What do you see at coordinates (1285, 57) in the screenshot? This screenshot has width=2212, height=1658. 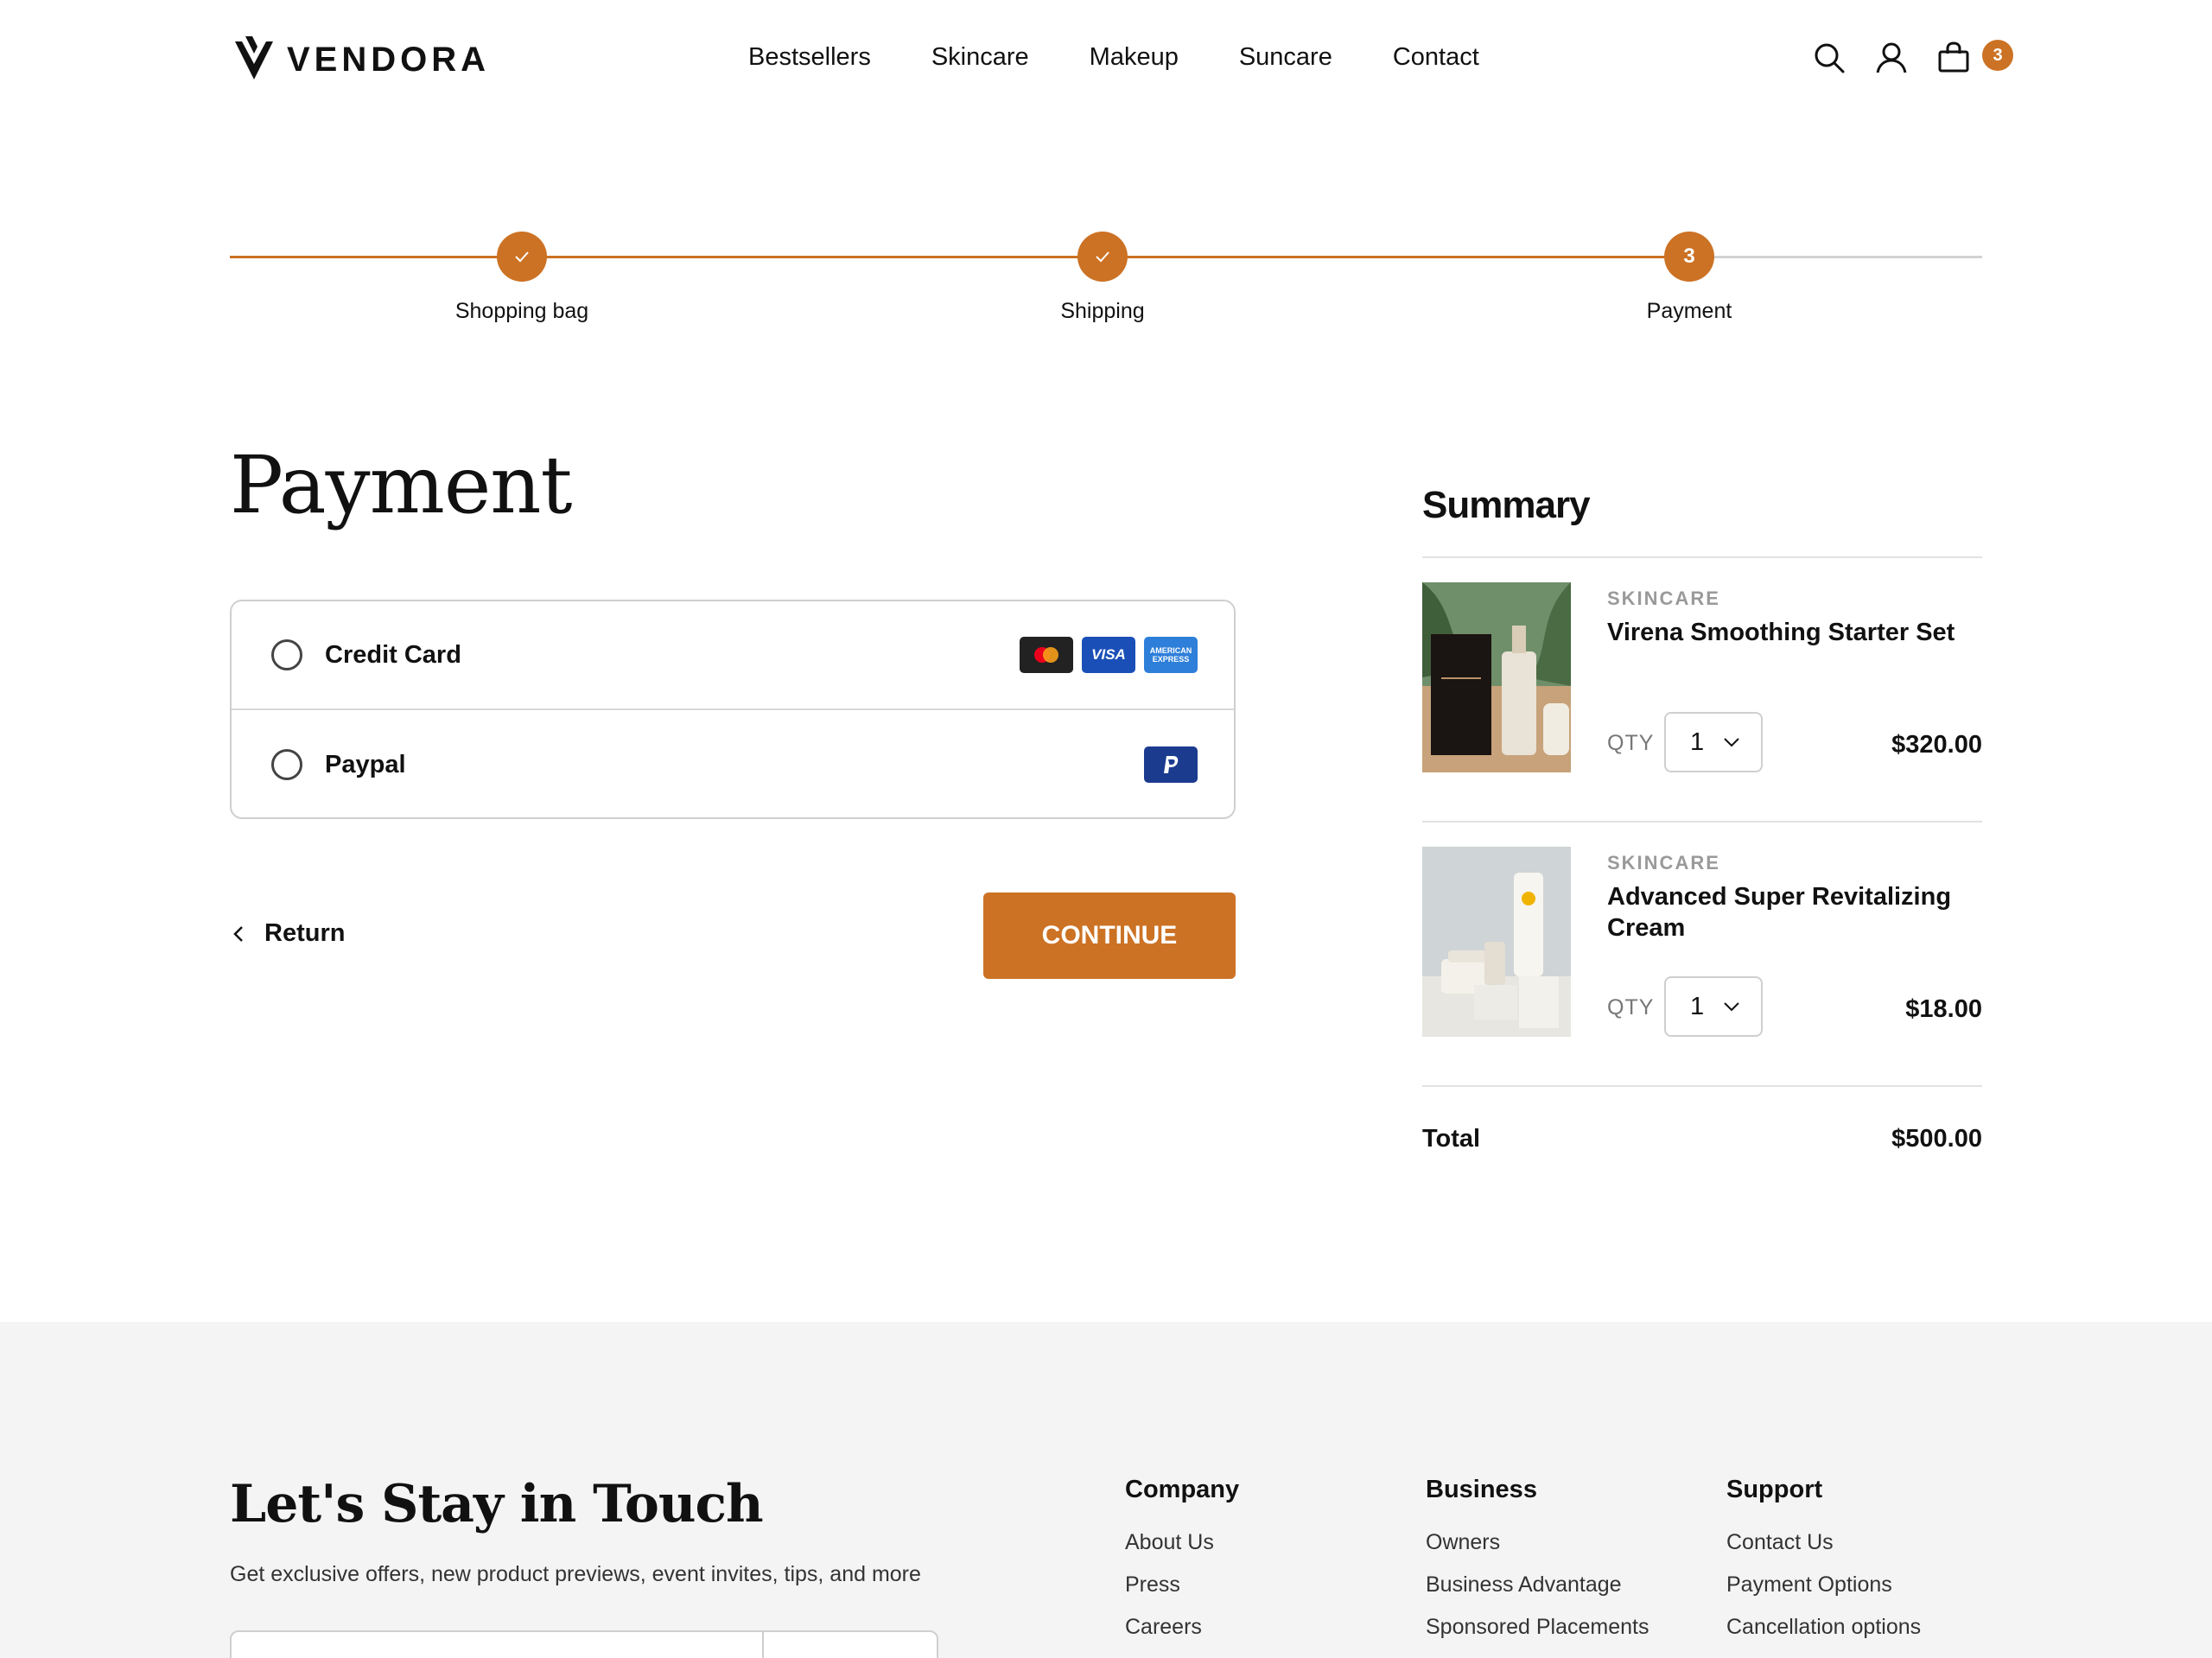 I see `nav-item-suncare: Suncare` at bounding box center [1285, 57].